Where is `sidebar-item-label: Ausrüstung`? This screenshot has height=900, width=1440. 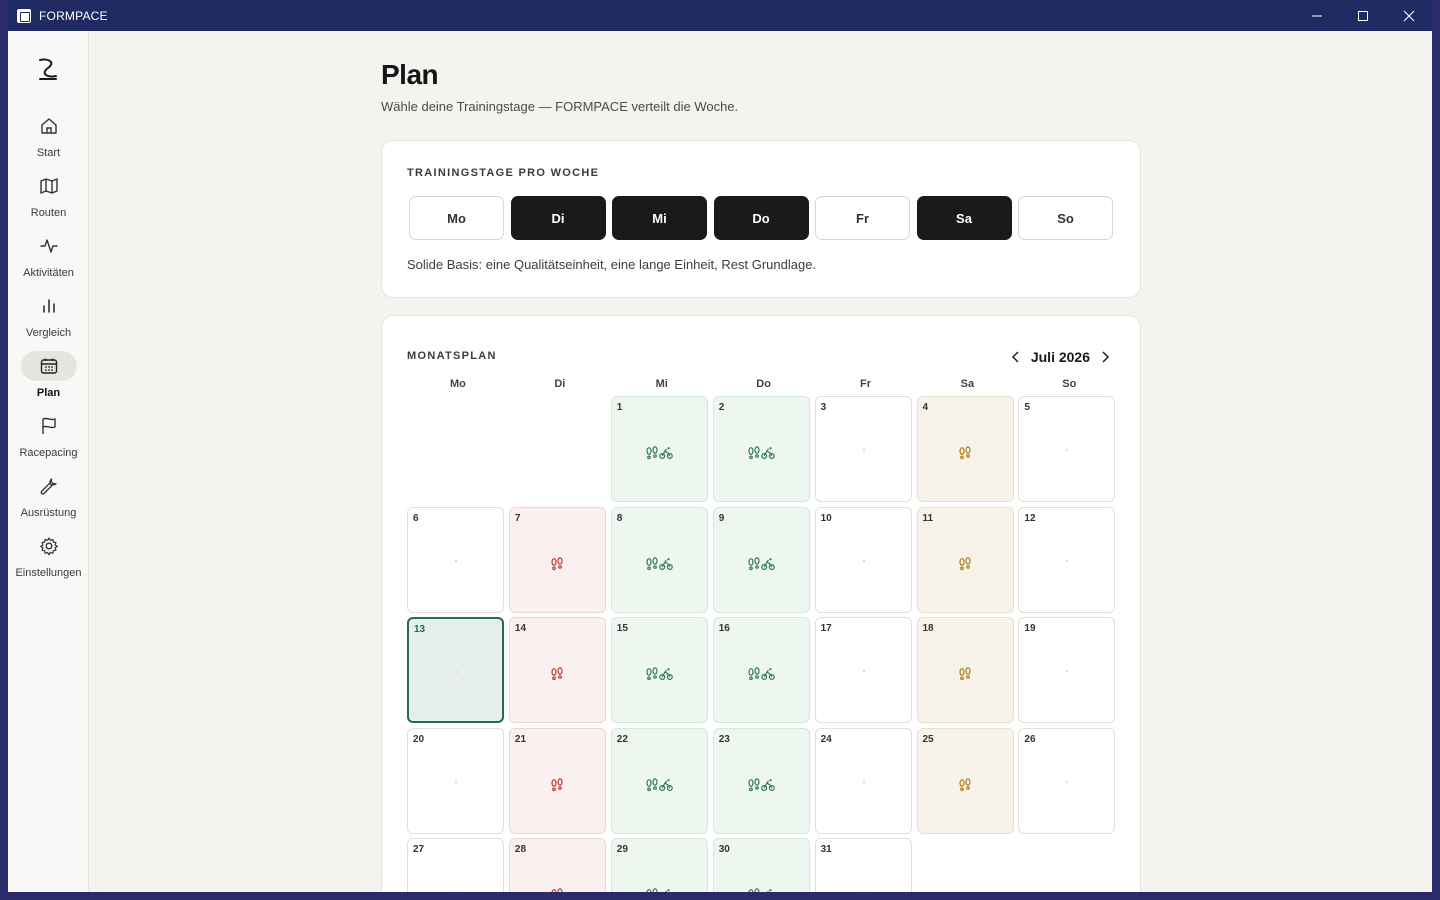
sidebar-item-label: Ausrüstung is located at coordinates (48, 513).